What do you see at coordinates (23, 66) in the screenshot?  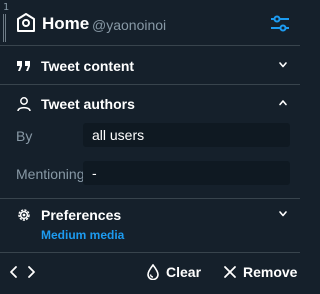 I see `quote-icon` at bounding box center [23, 66].